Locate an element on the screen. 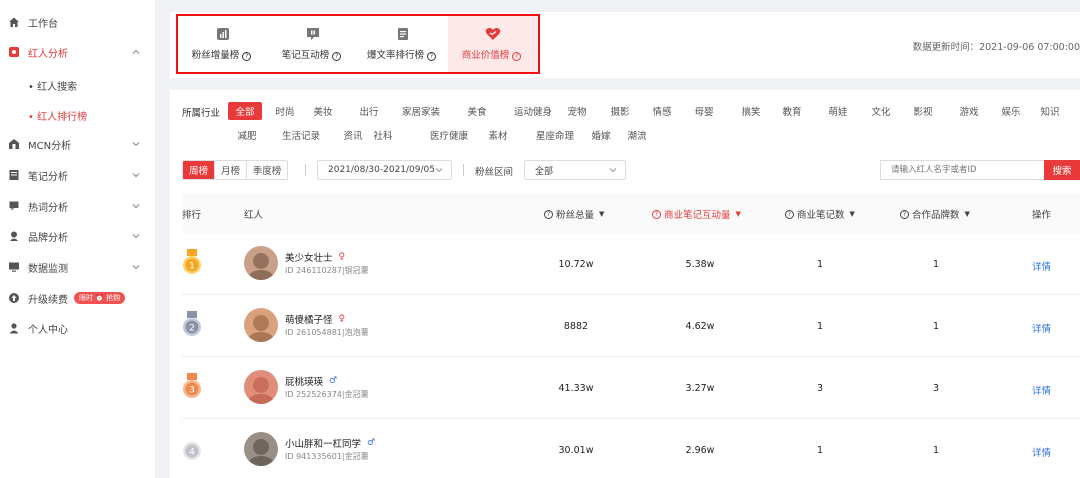  sidebar-item-mcn: MCN分析 is located at coordinates (77, 144).